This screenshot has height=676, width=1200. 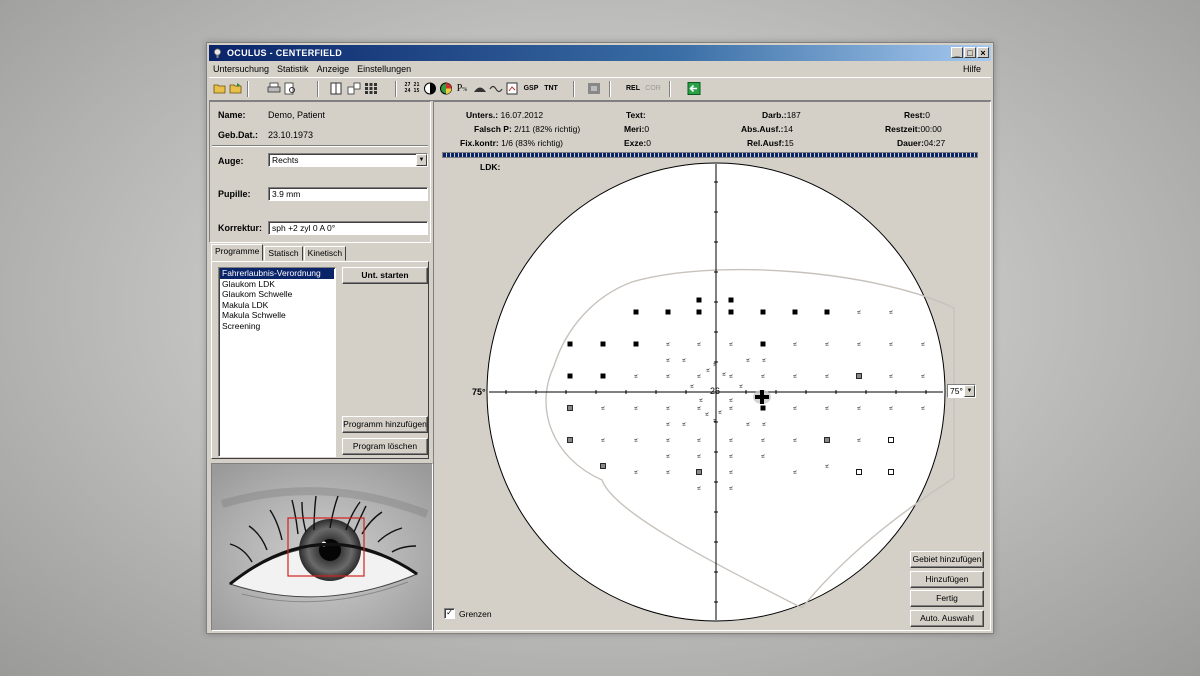 What do you see at coordinates (475, 613) in the screenshot?
I see `grenzen-label: Grenzen` at bounding box center [475, 613].